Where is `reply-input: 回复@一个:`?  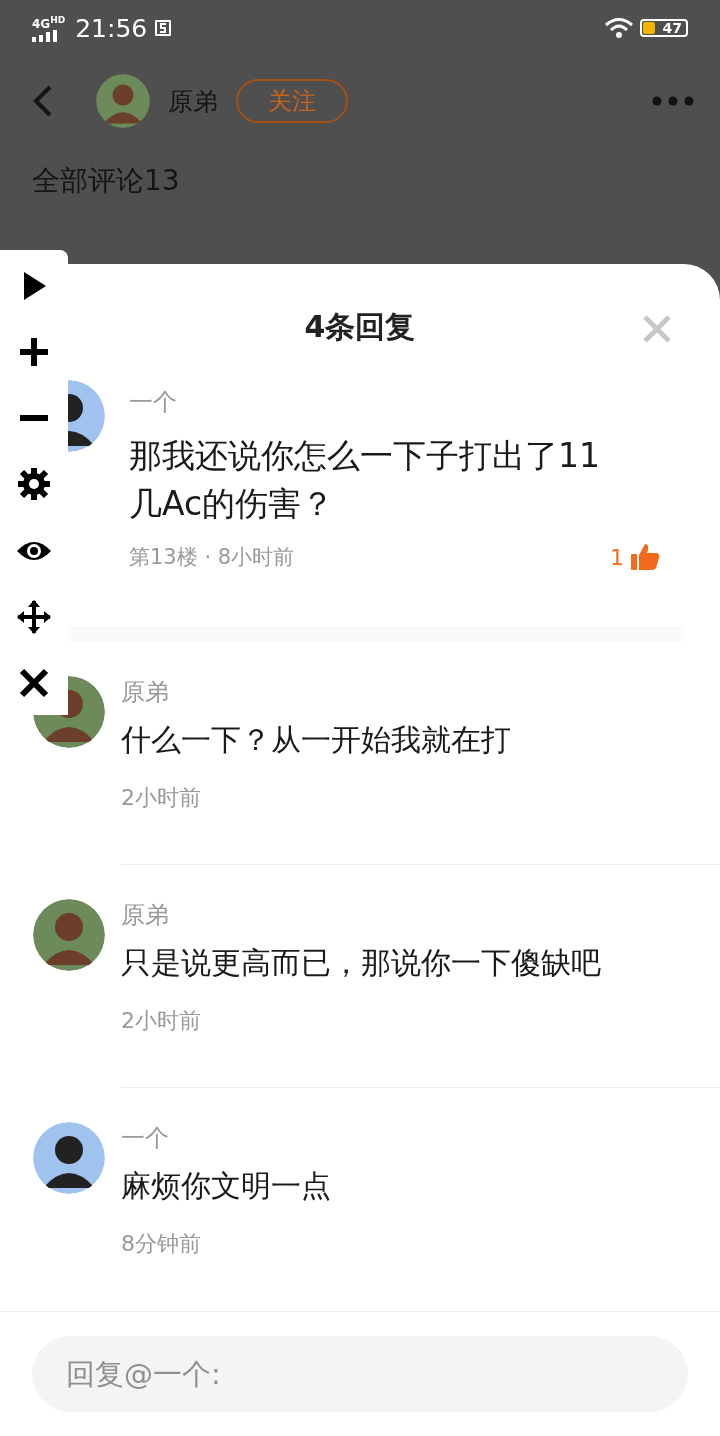 reply-input: 回复@一个: is located at coordinates (360, 1373).